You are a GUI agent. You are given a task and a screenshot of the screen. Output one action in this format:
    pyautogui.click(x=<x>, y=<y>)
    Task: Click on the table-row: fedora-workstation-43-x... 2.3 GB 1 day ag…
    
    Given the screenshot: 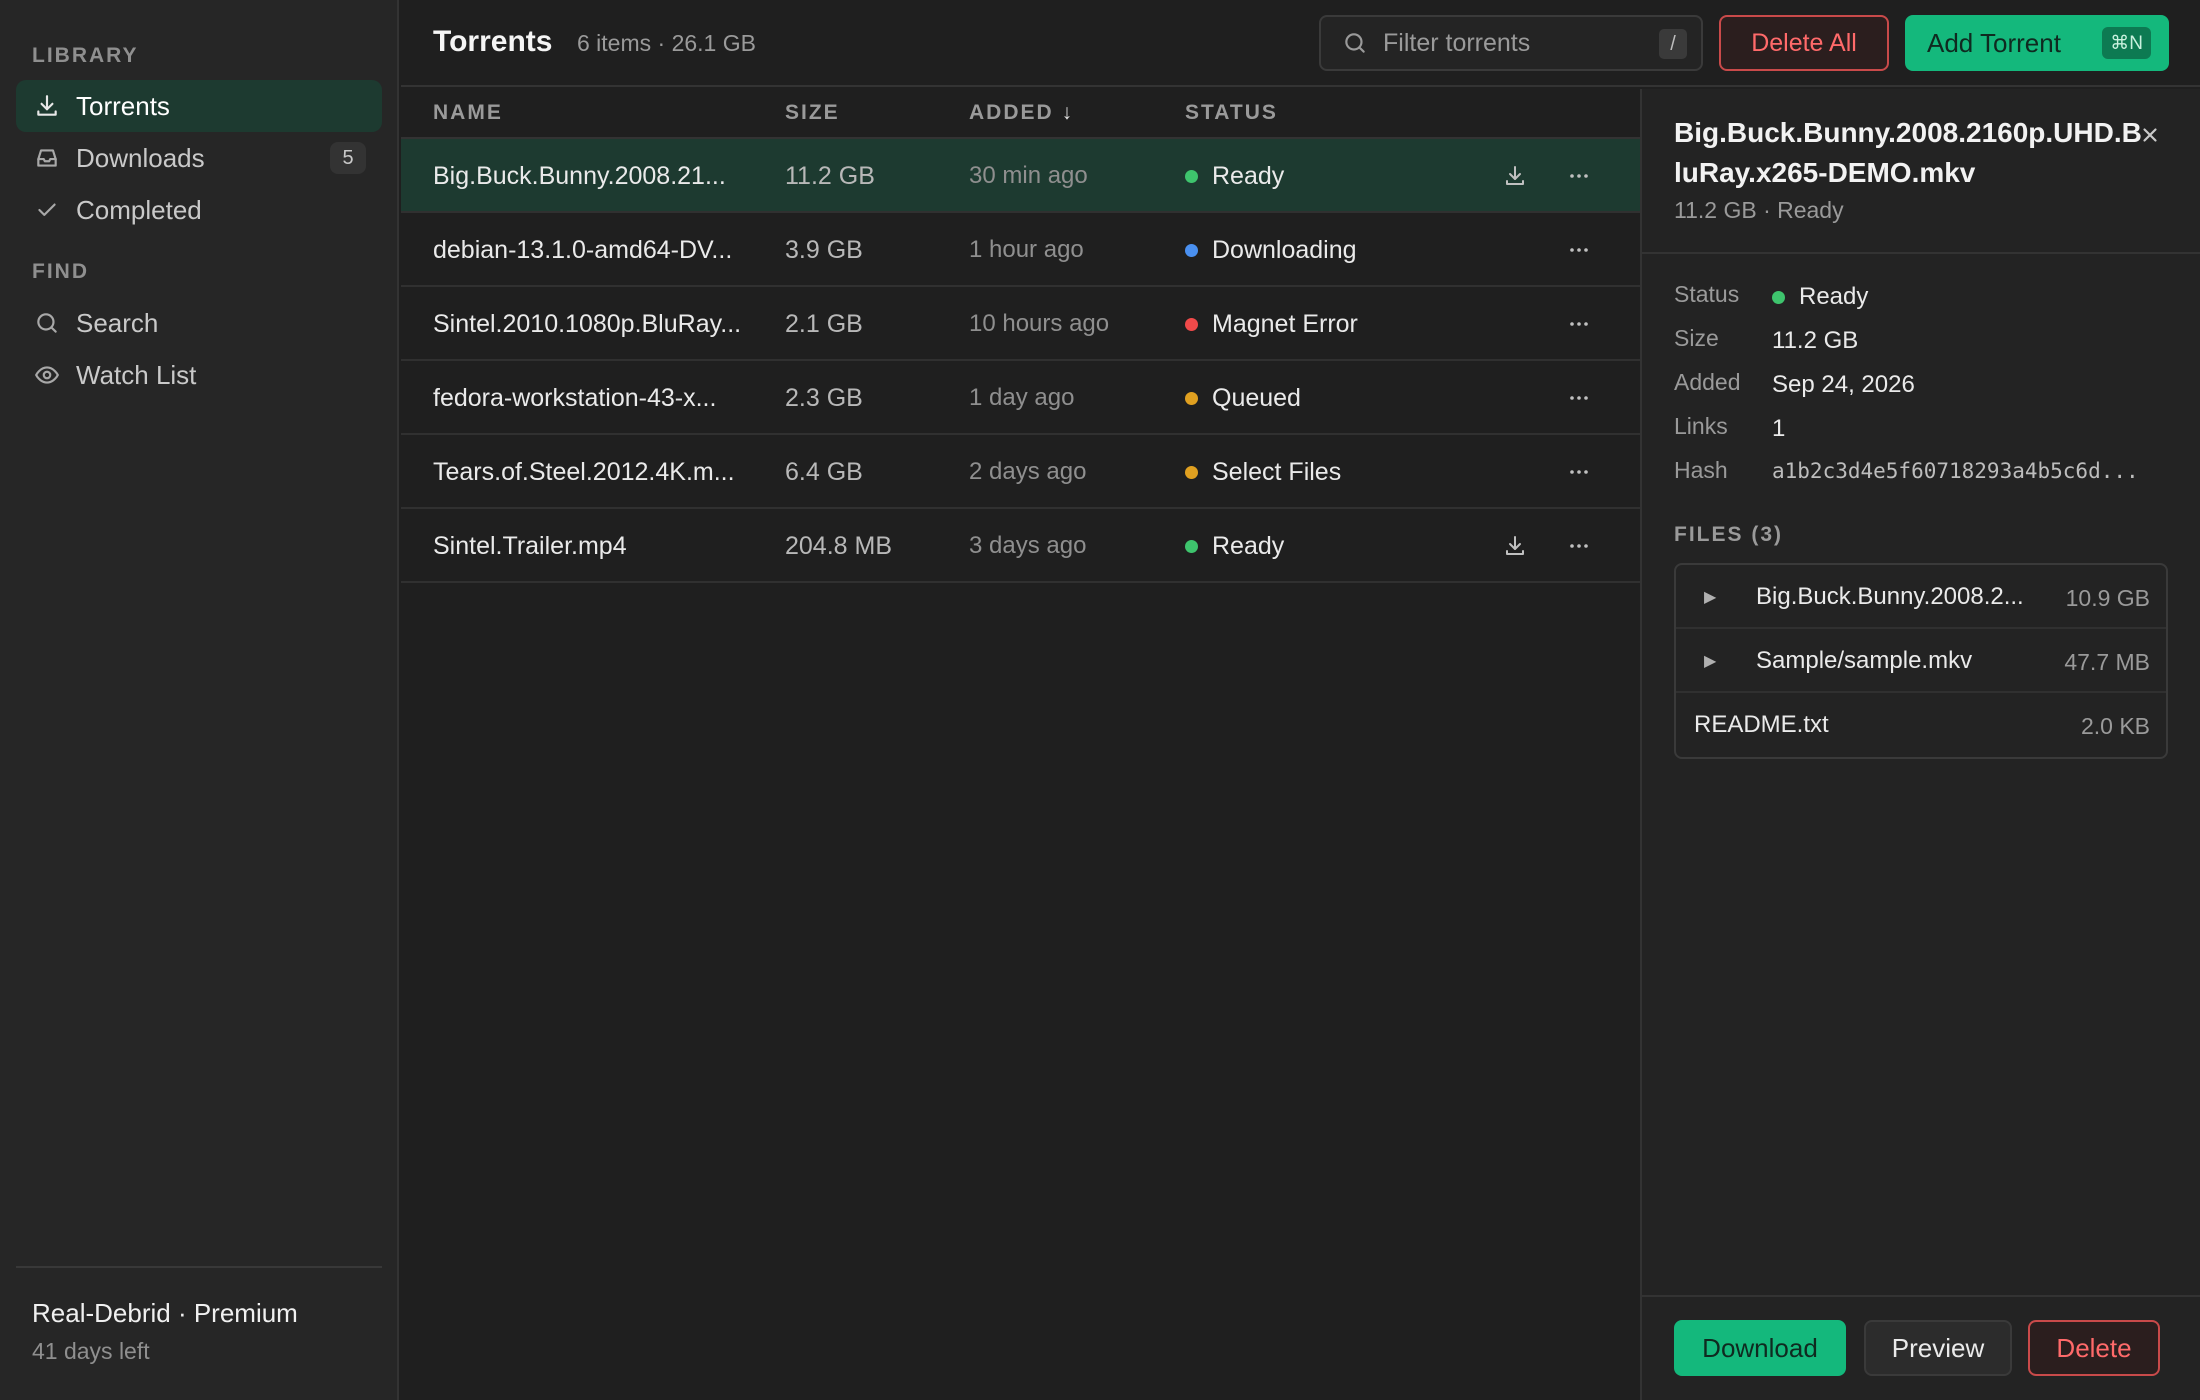 What is the action you would take?
    pyautogui.click(x=1021, y=398)
    